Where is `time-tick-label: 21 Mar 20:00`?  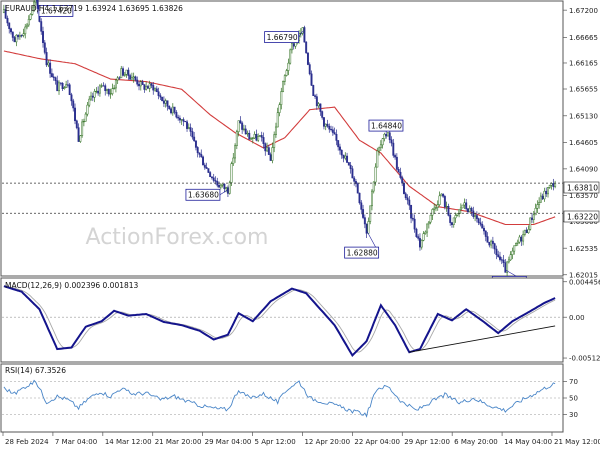
time-tick-label: 21 Mar 20:00 is located at coordinates (178, 442).